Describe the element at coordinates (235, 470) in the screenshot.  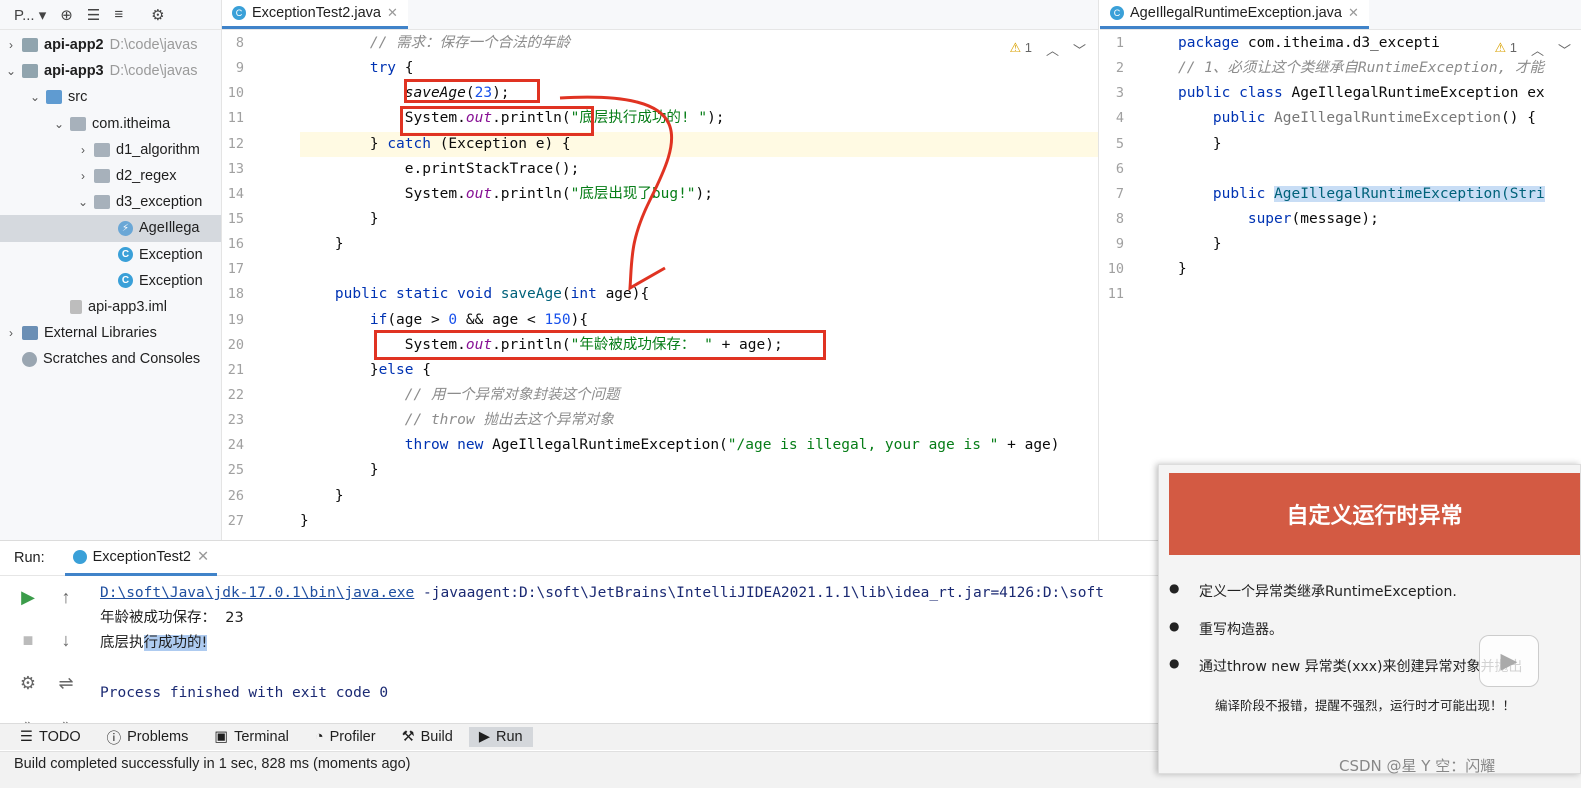
I see `line-number: 25` at that location.